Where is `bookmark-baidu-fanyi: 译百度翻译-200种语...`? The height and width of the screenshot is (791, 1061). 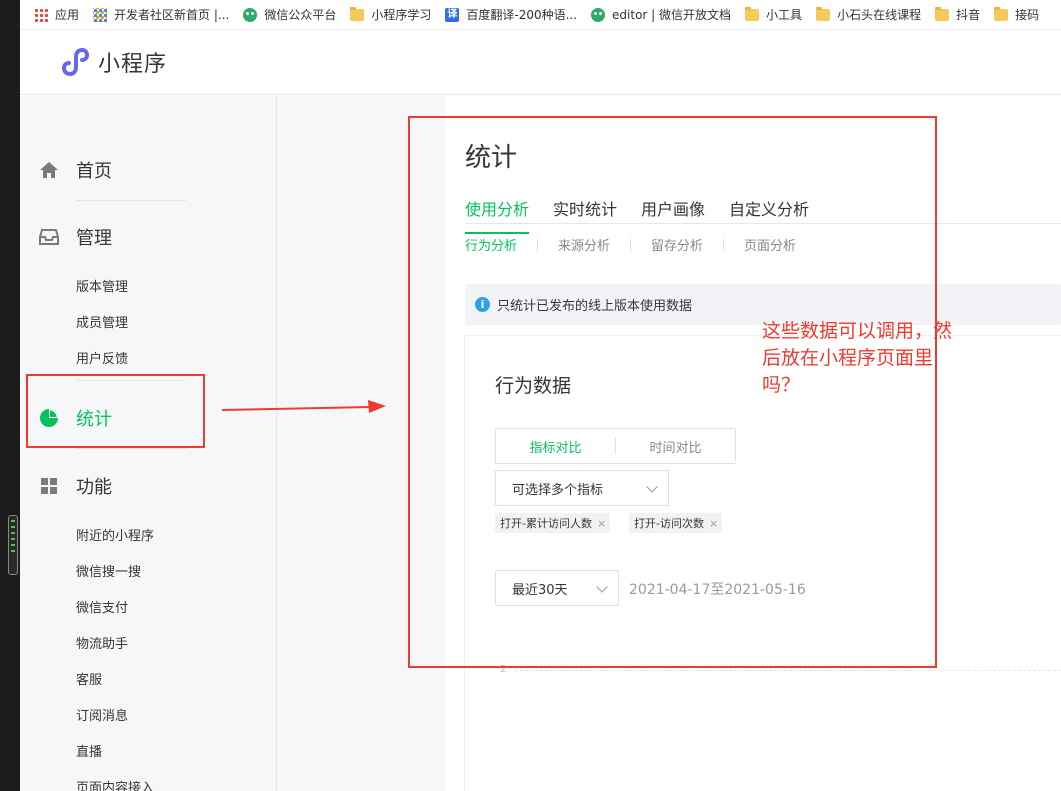 bookmark-baidu-fanyi: 译百度翻译-200种语... is located at coordinates (511, 14).